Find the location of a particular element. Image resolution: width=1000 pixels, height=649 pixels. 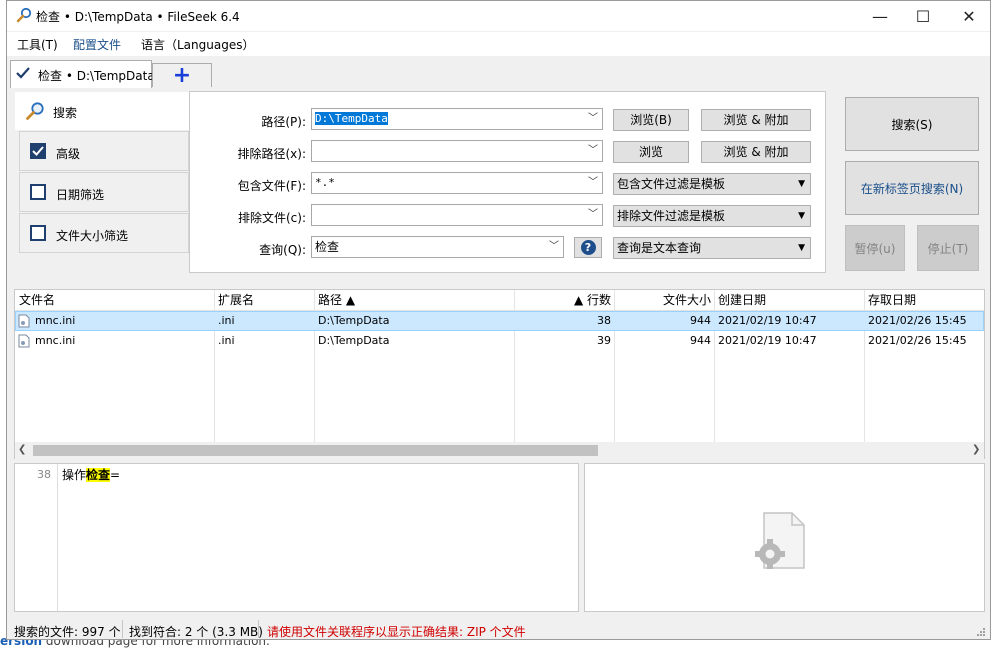

exclude-files-label: 排除文件(c): is located at coordinates (271, 218).